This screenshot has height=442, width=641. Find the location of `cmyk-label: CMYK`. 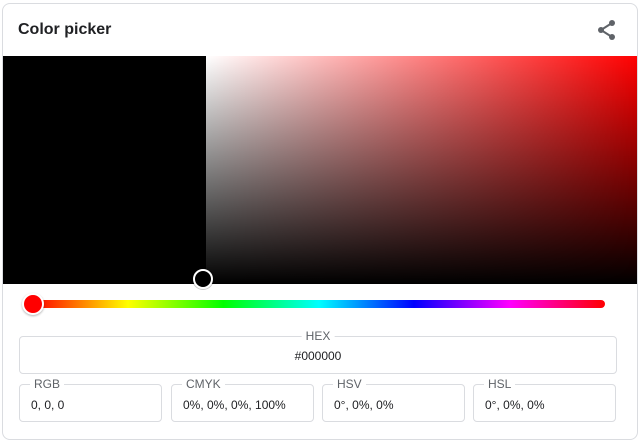

cmyk-label: CMYK is located at coordinates (203, 384).